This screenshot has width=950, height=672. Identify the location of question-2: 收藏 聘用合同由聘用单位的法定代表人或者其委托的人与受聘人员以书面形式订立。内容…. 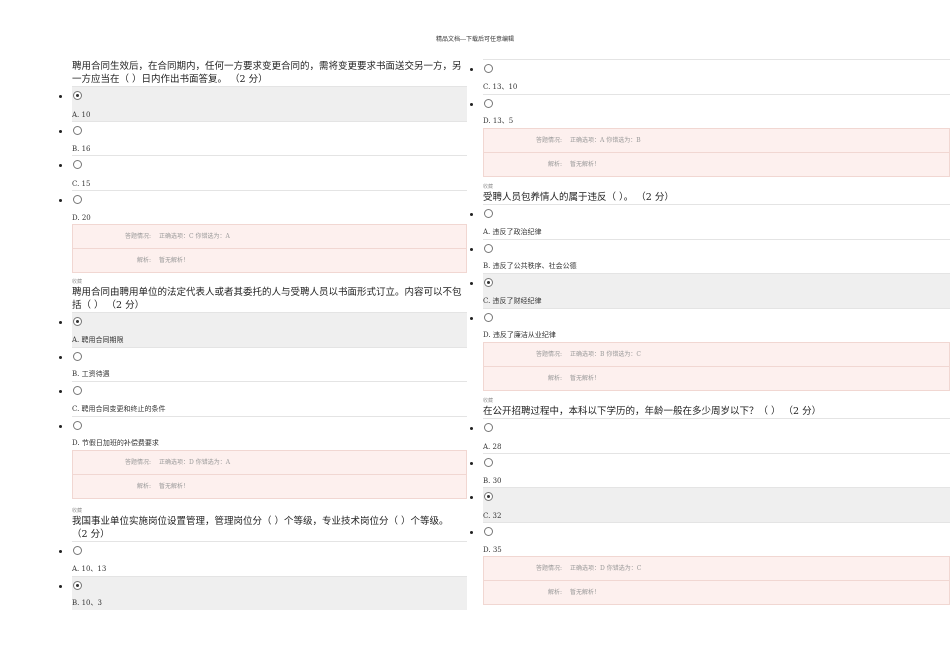
(263, 388).